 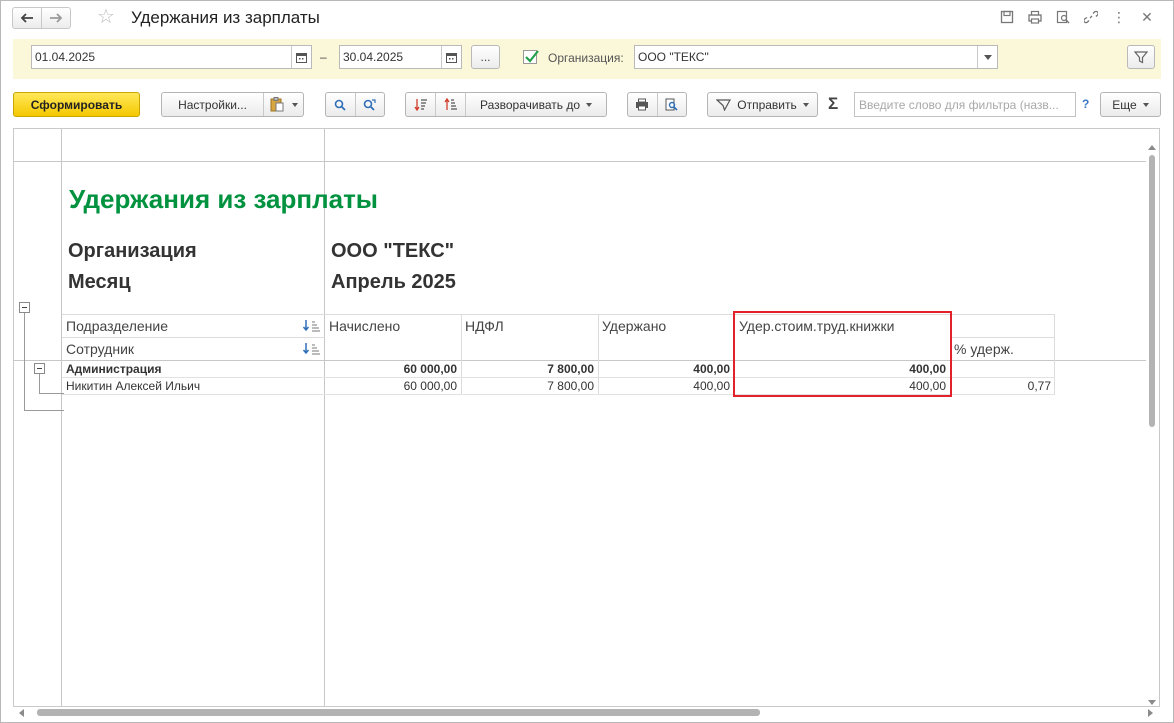 I want to click on help-icon: ?, so click(x=1085, y=104).